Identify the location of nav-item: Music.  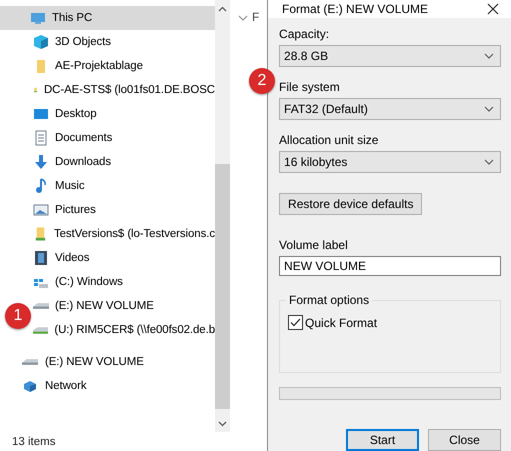
(124, 186).